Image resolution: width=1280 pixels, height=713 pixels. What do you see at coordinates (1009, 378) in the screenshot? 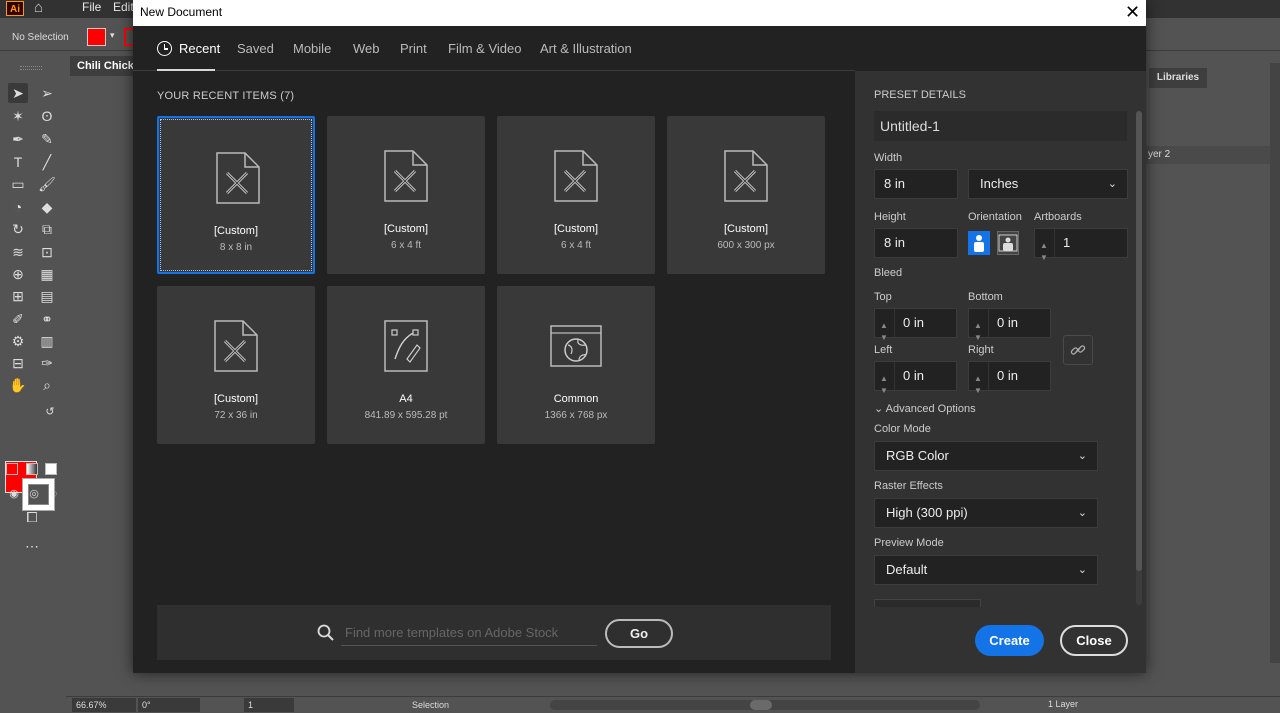
I see `bleed-right-stepper: ▲ ▼ 0 in` at bounding box center [1009, 378].